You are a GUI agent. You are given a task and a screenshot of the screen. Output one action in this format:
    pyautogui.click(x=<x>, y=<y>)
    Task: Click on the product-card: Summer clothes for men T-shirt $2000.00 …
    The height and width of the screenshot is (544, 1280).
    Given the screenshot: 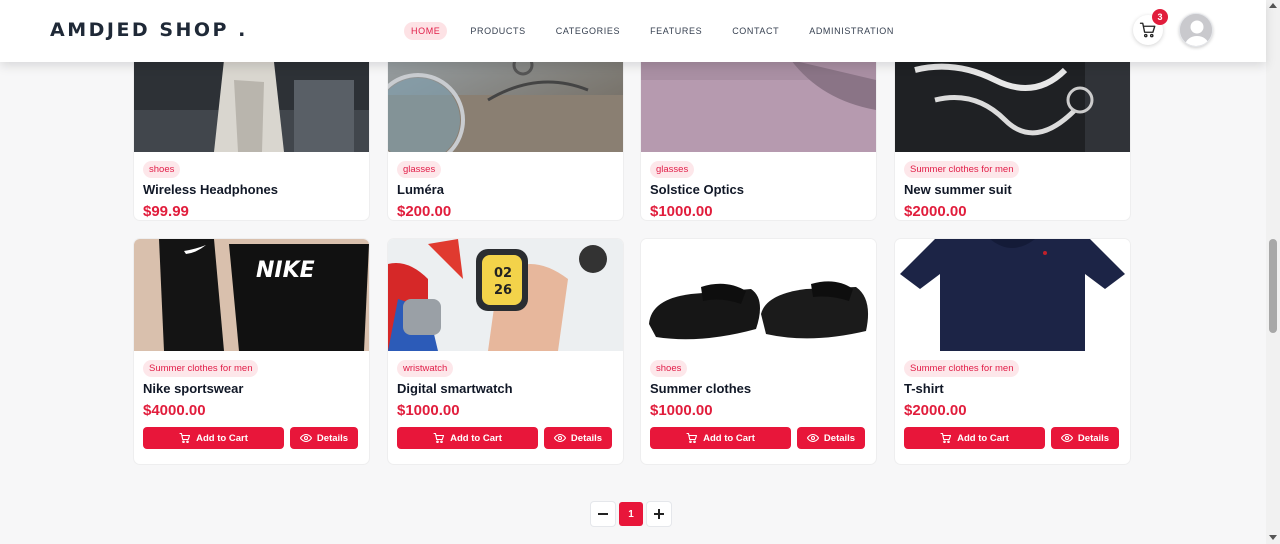 What is the action you would take?
    pyautogui.click(x=1012, y=351)
    